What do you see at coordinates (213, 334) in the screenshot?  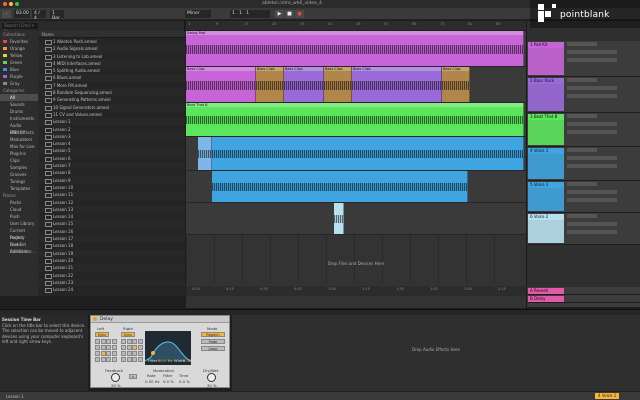 I see `mode-repitch-button: Repitch` at bounding box center [213, 334].